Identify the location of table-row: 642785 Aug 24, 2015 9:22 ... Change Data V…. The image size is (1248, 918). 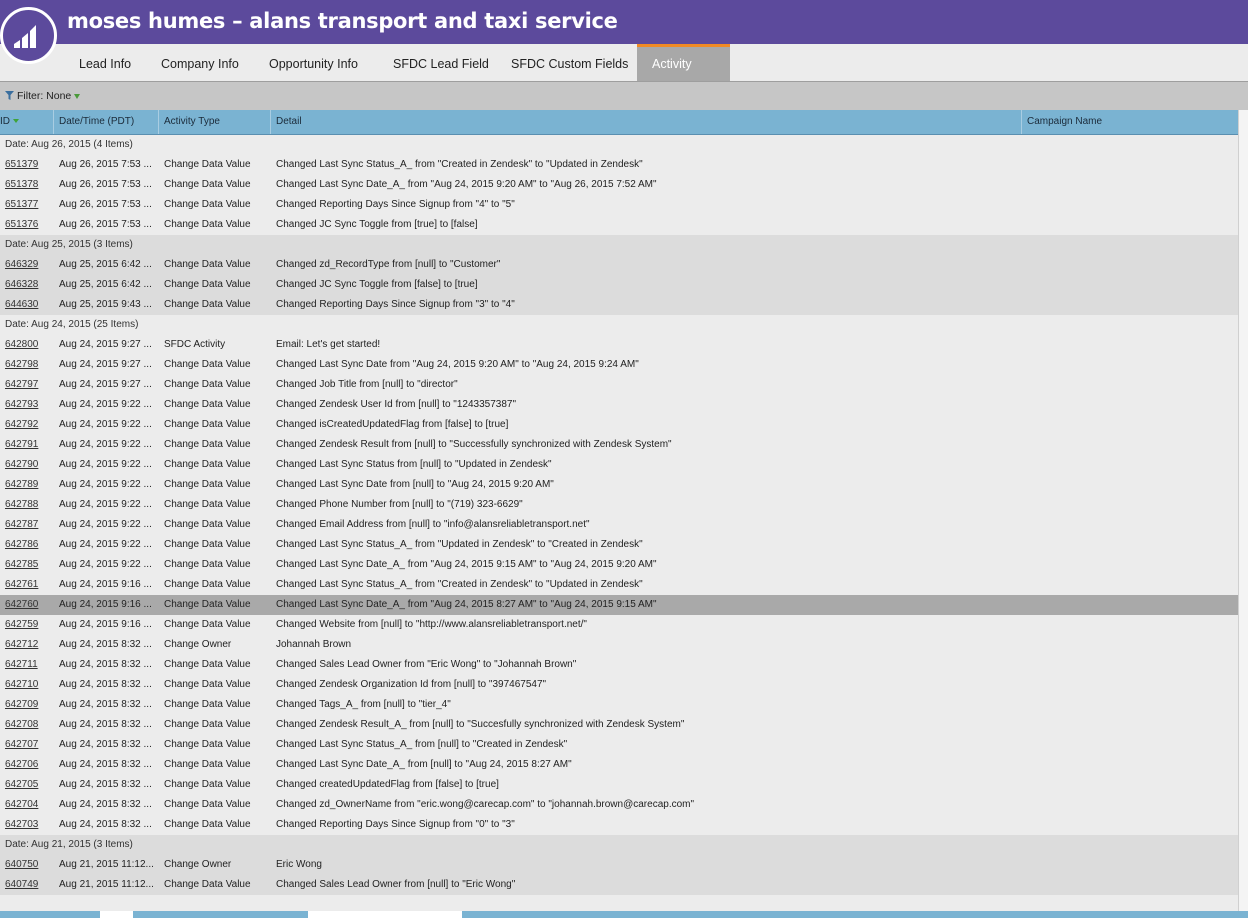
(619, 565).